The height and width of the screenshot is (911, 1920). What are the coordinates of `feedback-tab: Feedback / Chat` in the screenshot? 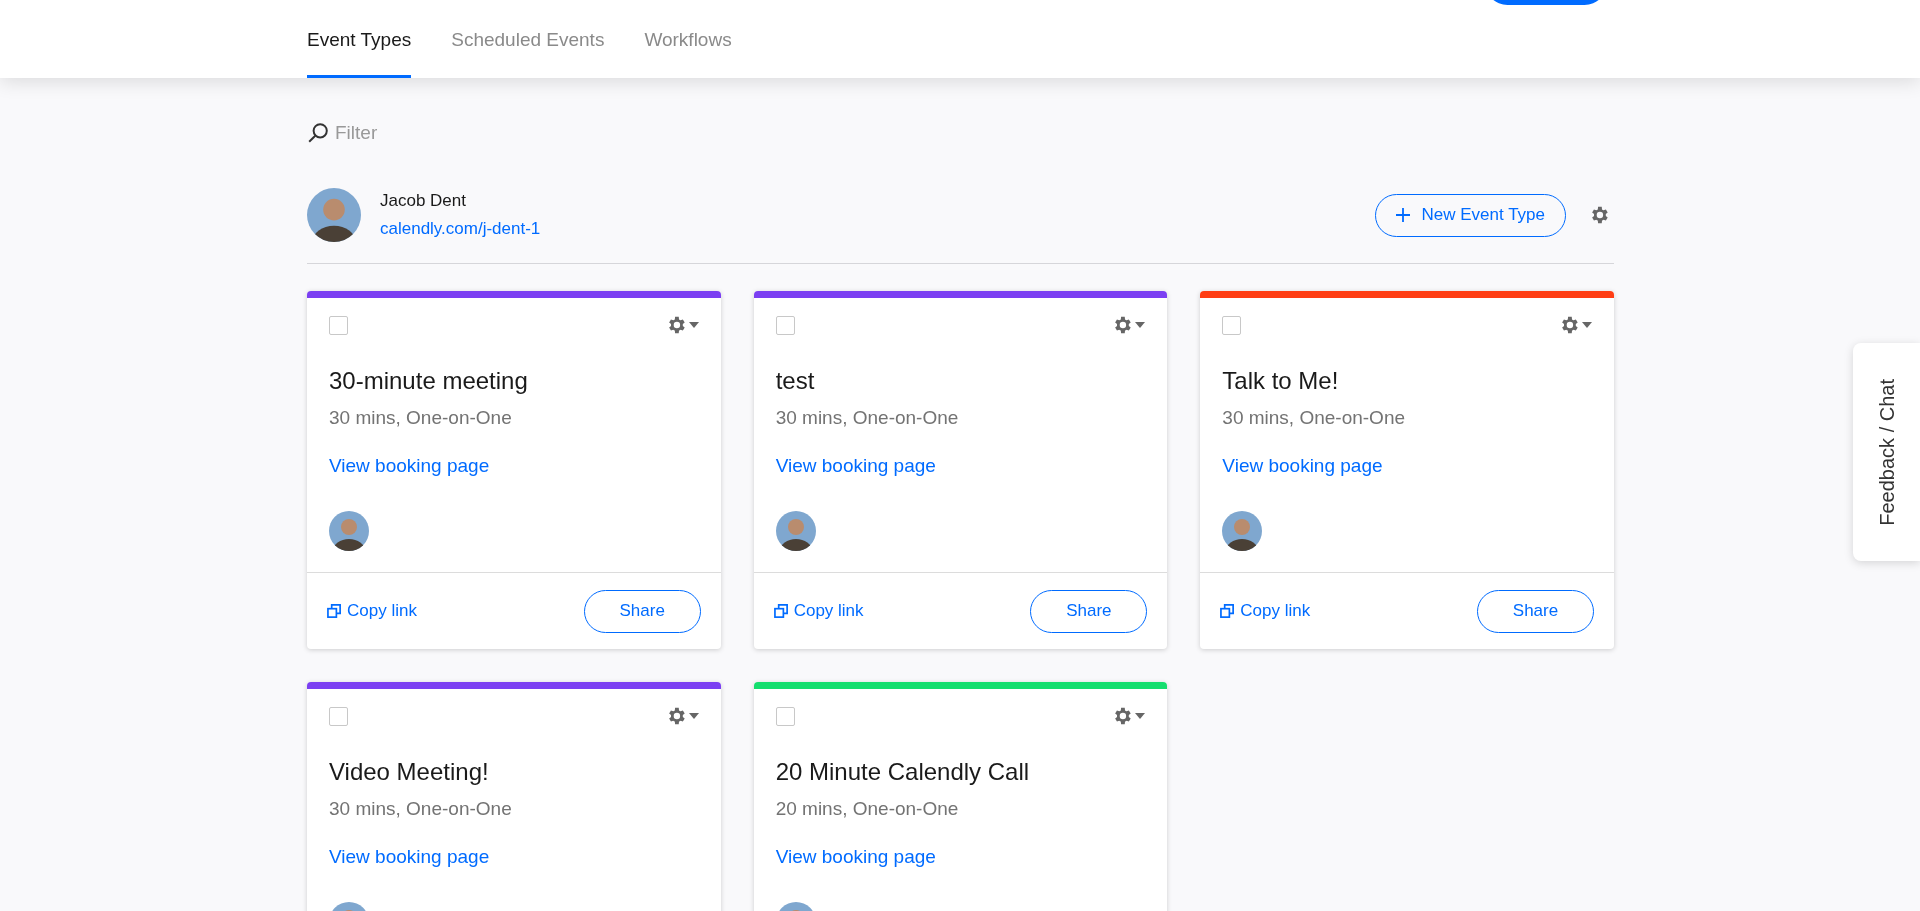 It's located at (1886, 452).